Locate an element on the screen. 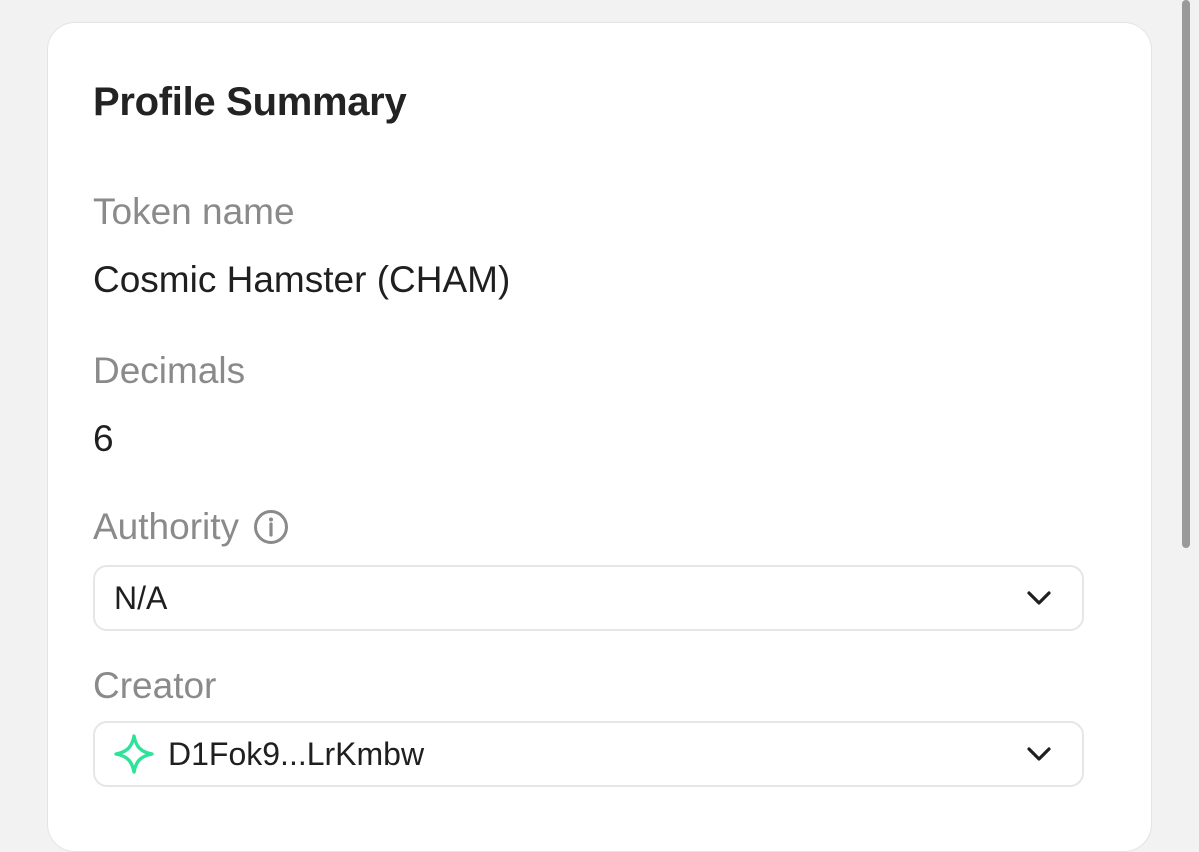 The height and width of the screenshot is (852, 1199). authority-select-value: N/A is located at coordinates (141, 597).